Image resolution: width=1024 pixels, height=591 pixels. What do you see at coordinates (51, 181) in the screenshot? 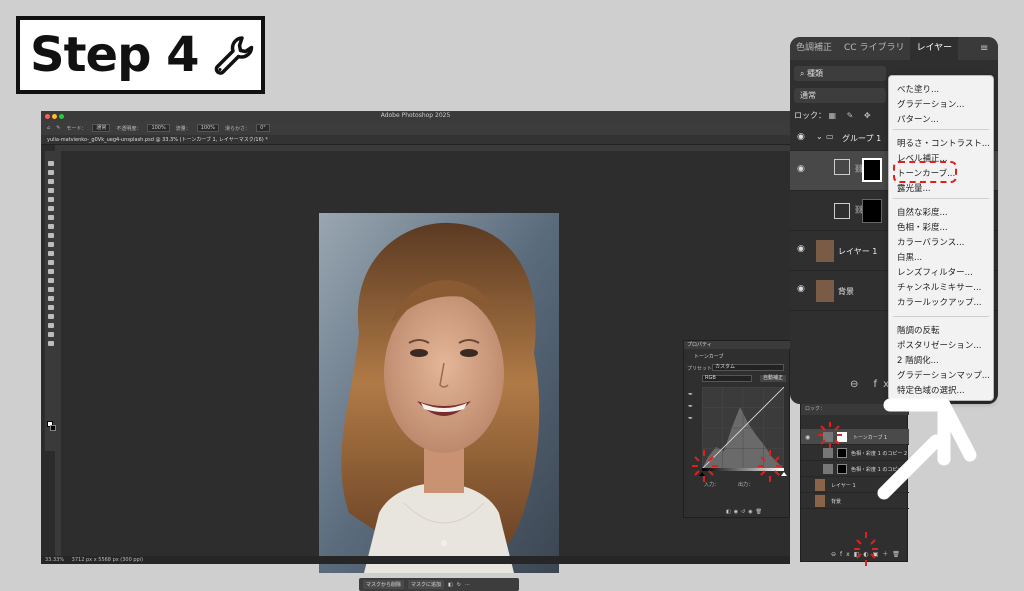
I see `lasso-tool-icon` at bounding box center [51, 181].